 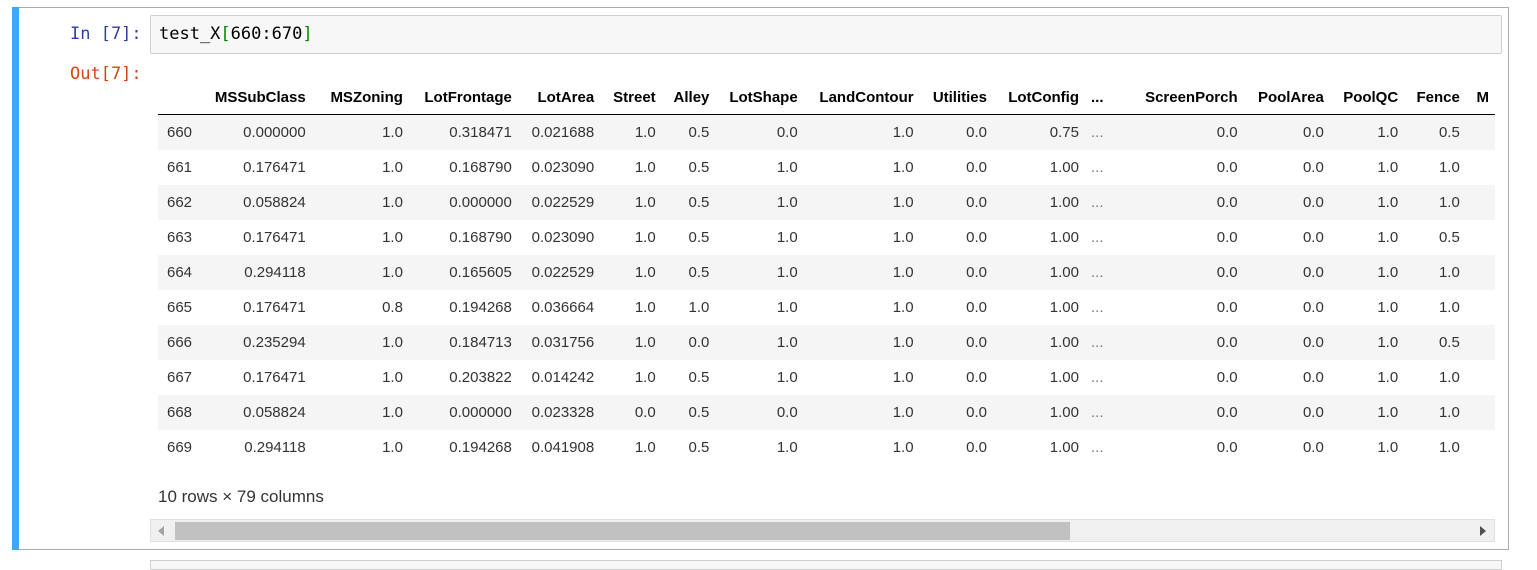 What do you see at coordinates (274, 377) in the screenshot?
I see `table-cell: 0.176471` at bounding box center [274, 377].